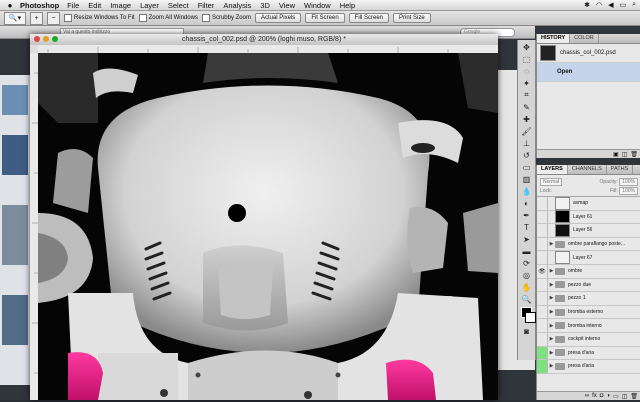 Image resolution: width=640 pixels, height=402 pixels. I want to click on actual-pixels-button: Actual Pixels, so click(278, 18).